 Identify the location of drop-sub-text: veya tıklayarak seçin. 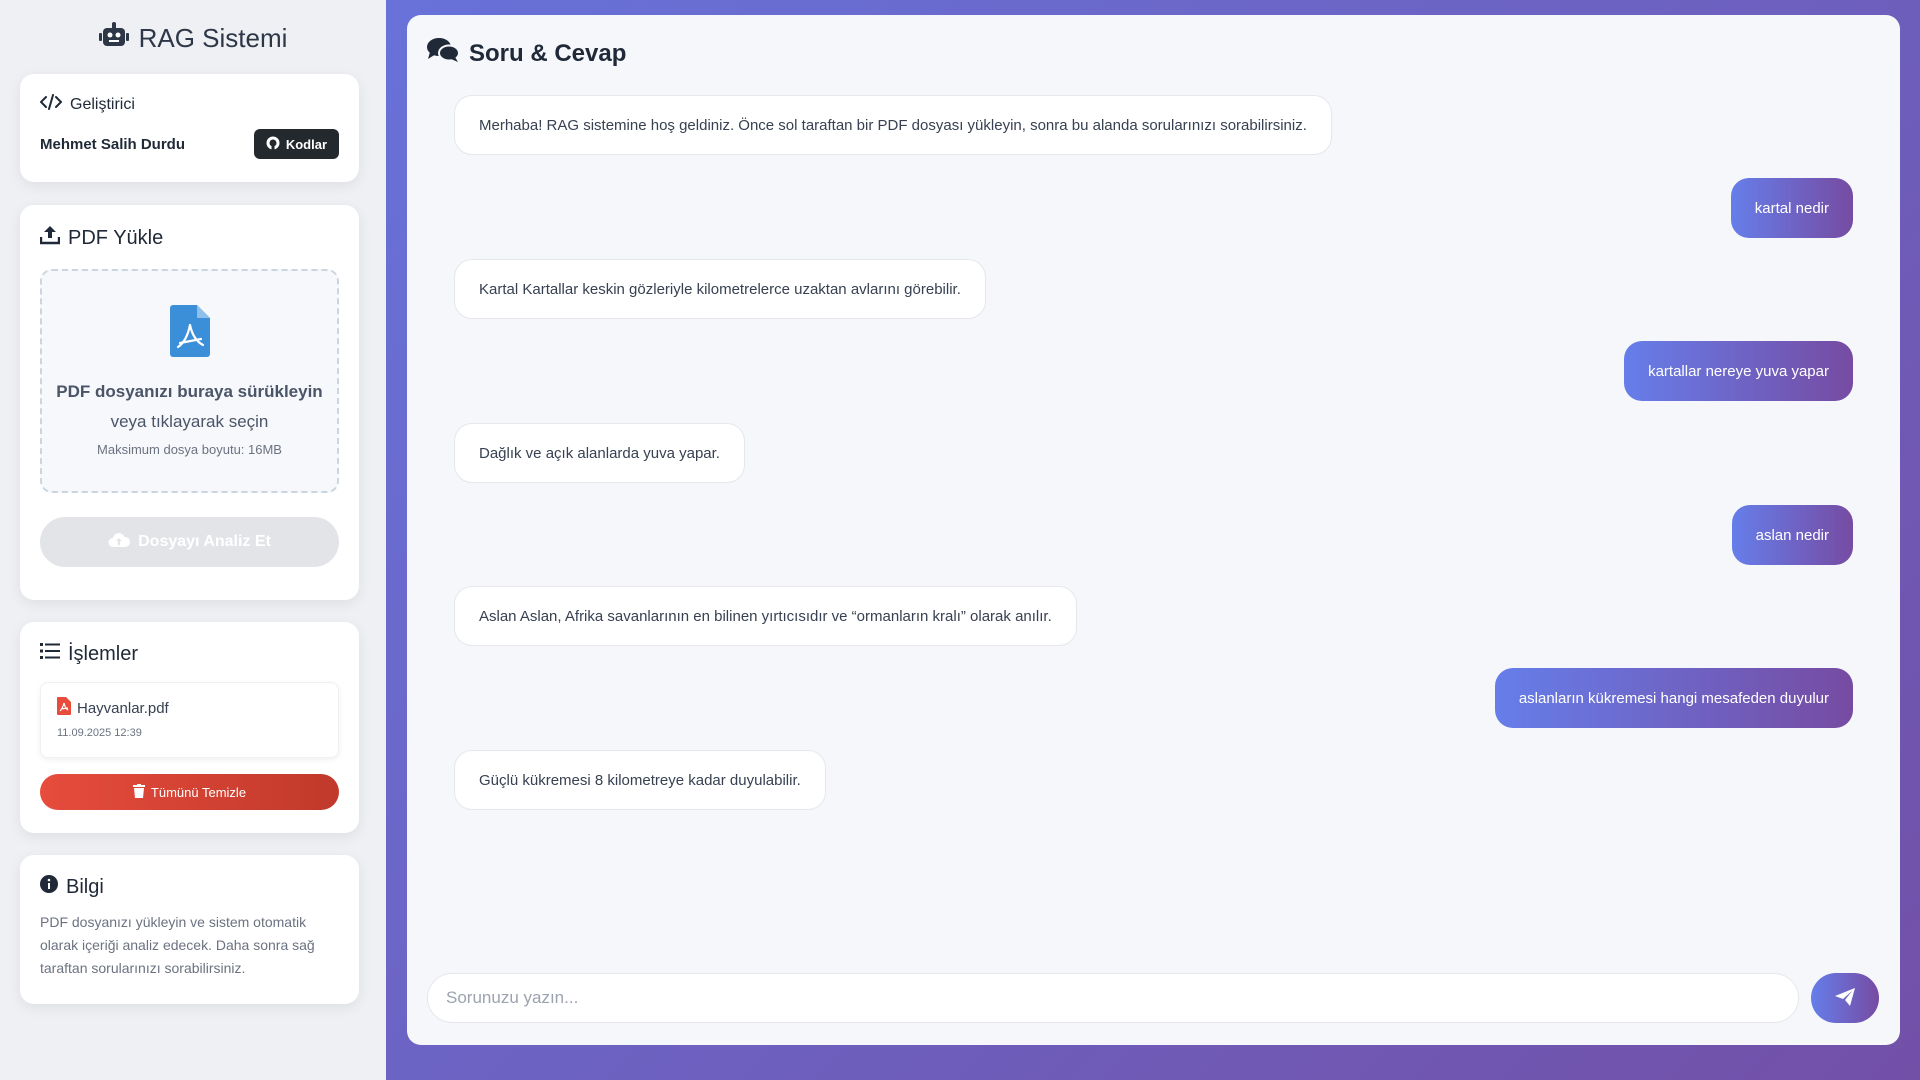
(189, 421).